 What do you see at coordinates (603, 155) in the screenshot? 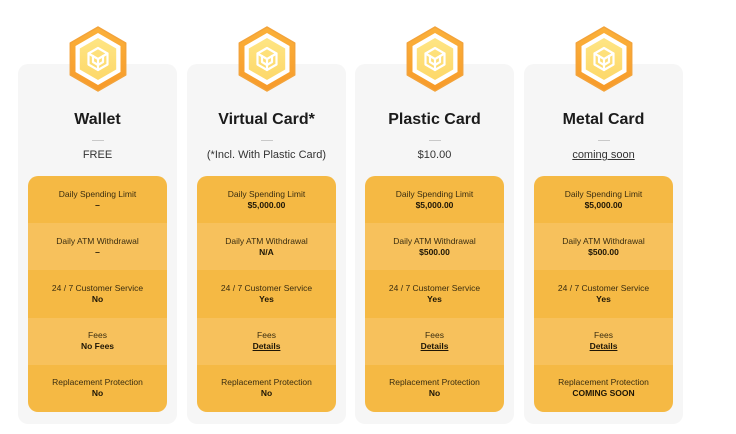
I see `coming-soon-link: coming soon` at bounding box center [603, 155].